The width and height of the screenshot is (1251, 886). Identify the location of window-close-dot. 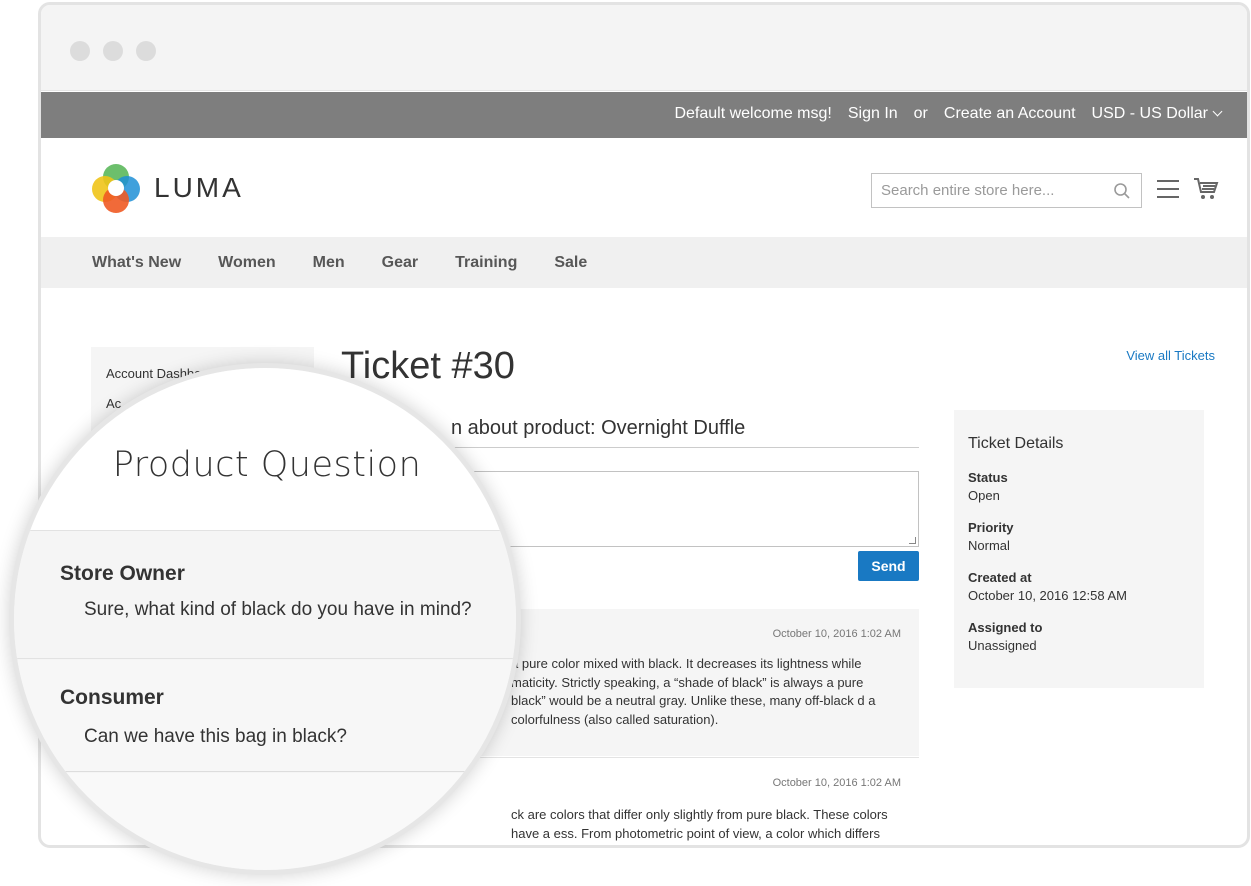
(80, 51).